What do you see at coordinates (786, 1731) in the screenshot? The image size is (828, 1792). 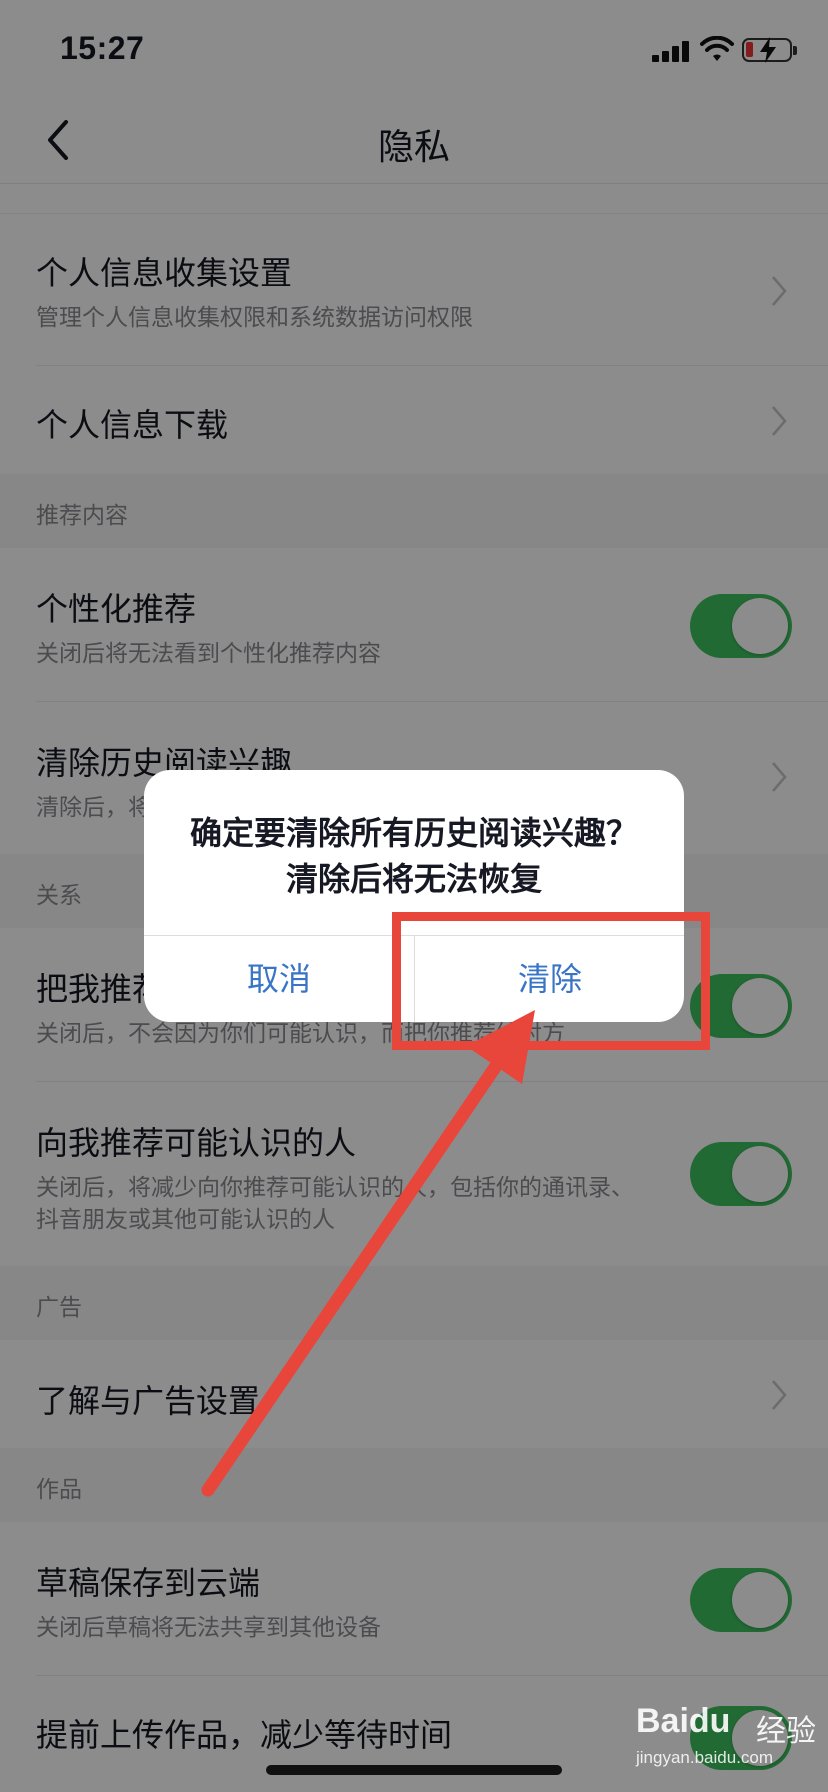 I see `watermark-text: 经验` at bounding box center [786, 1731].